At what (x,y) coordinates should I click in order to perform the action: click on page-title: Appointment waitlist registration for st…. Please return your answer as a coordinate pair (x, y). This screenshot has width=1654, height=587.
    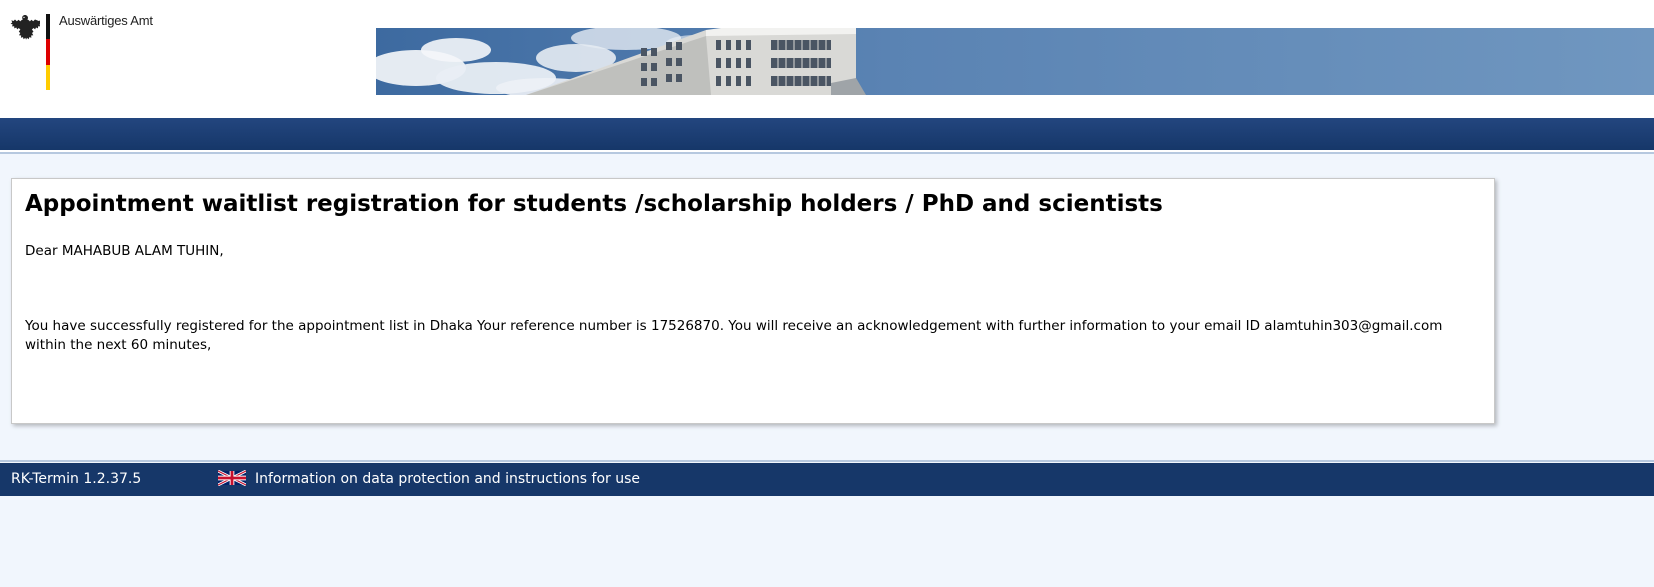
    Looking at the image, I should click on (594, 204).